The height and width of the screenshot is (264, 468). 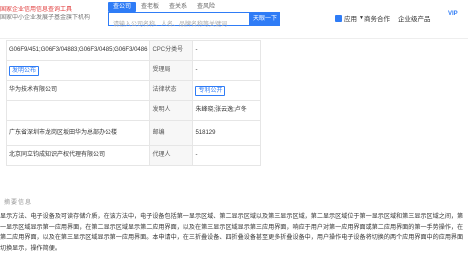 I want to click on table-row: 北京同立钧成知识产权代理有限公司 代理人 -, so click(x=133, y=155).